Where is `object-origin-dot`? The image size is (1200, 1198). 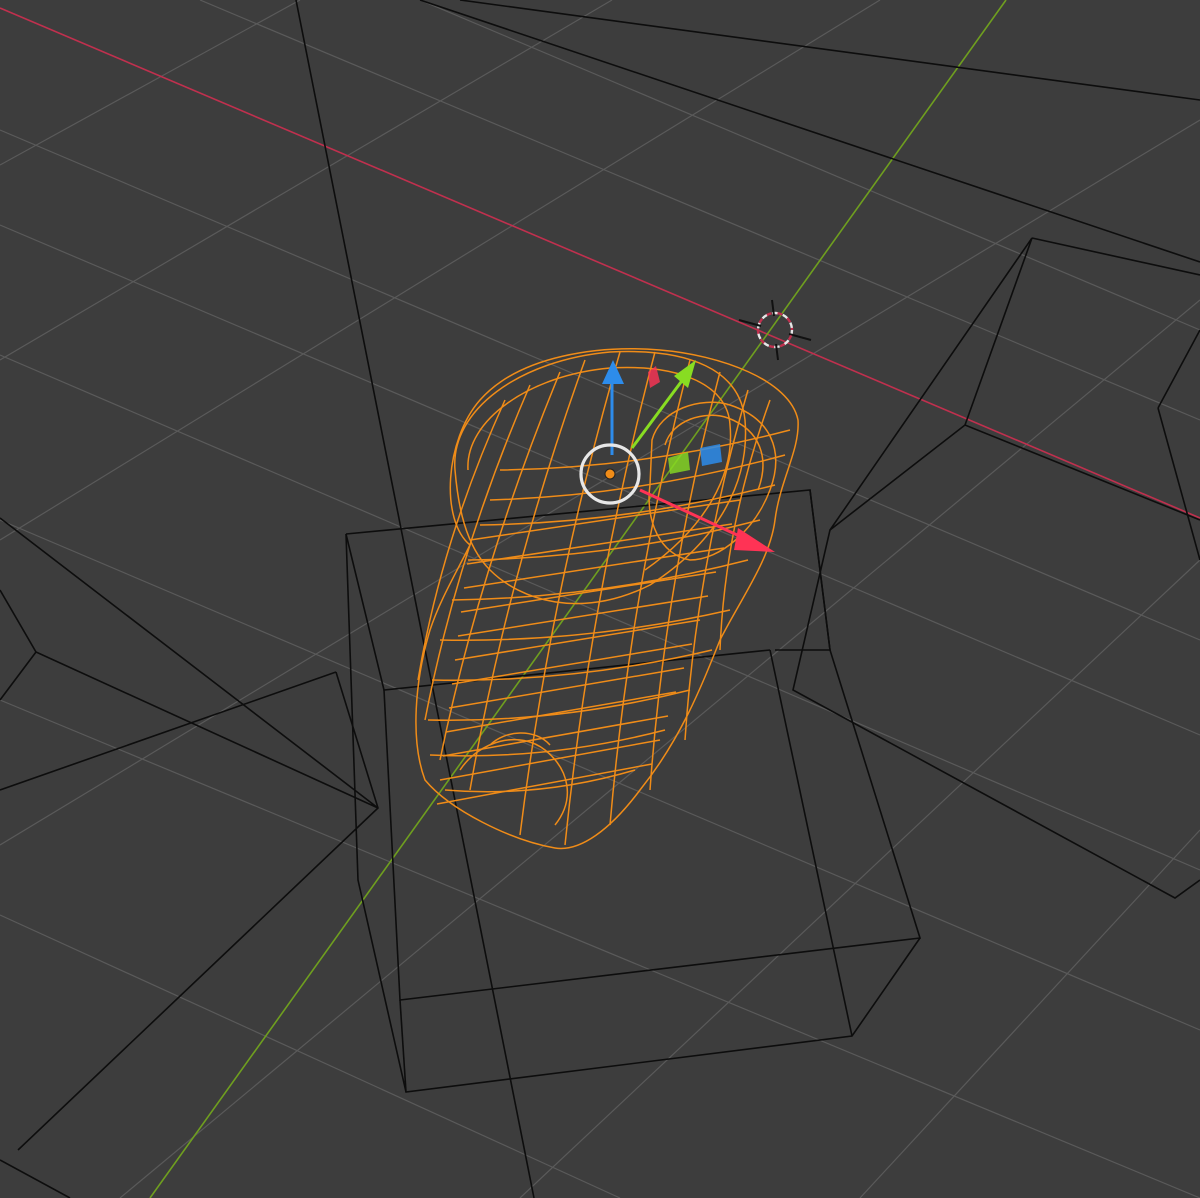 object-origin-dot is located at coordinates (610, 474).